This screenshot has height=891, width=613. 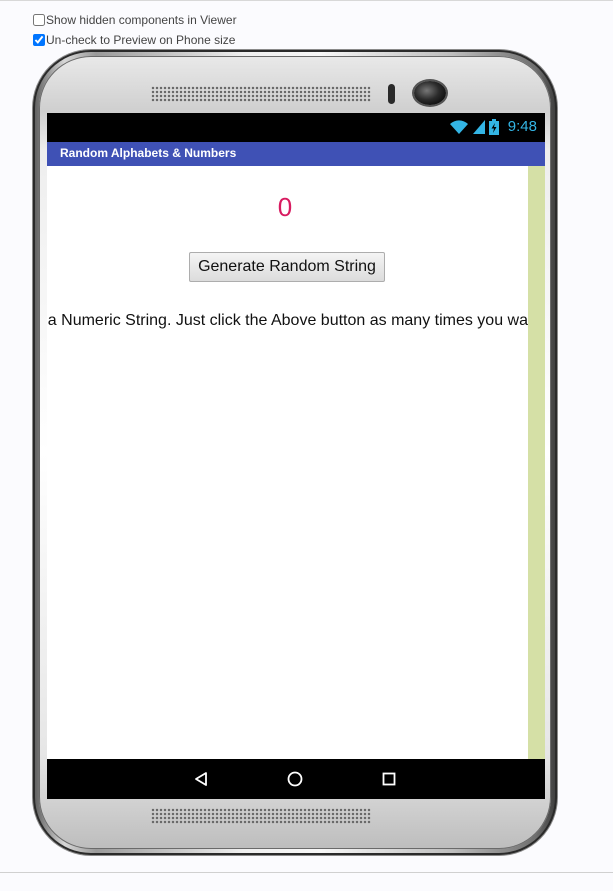 What do you see at coordinates (39, 20) in the screenshot?
I see `show-hidden-checkbox` at bounding box center [39, 20].